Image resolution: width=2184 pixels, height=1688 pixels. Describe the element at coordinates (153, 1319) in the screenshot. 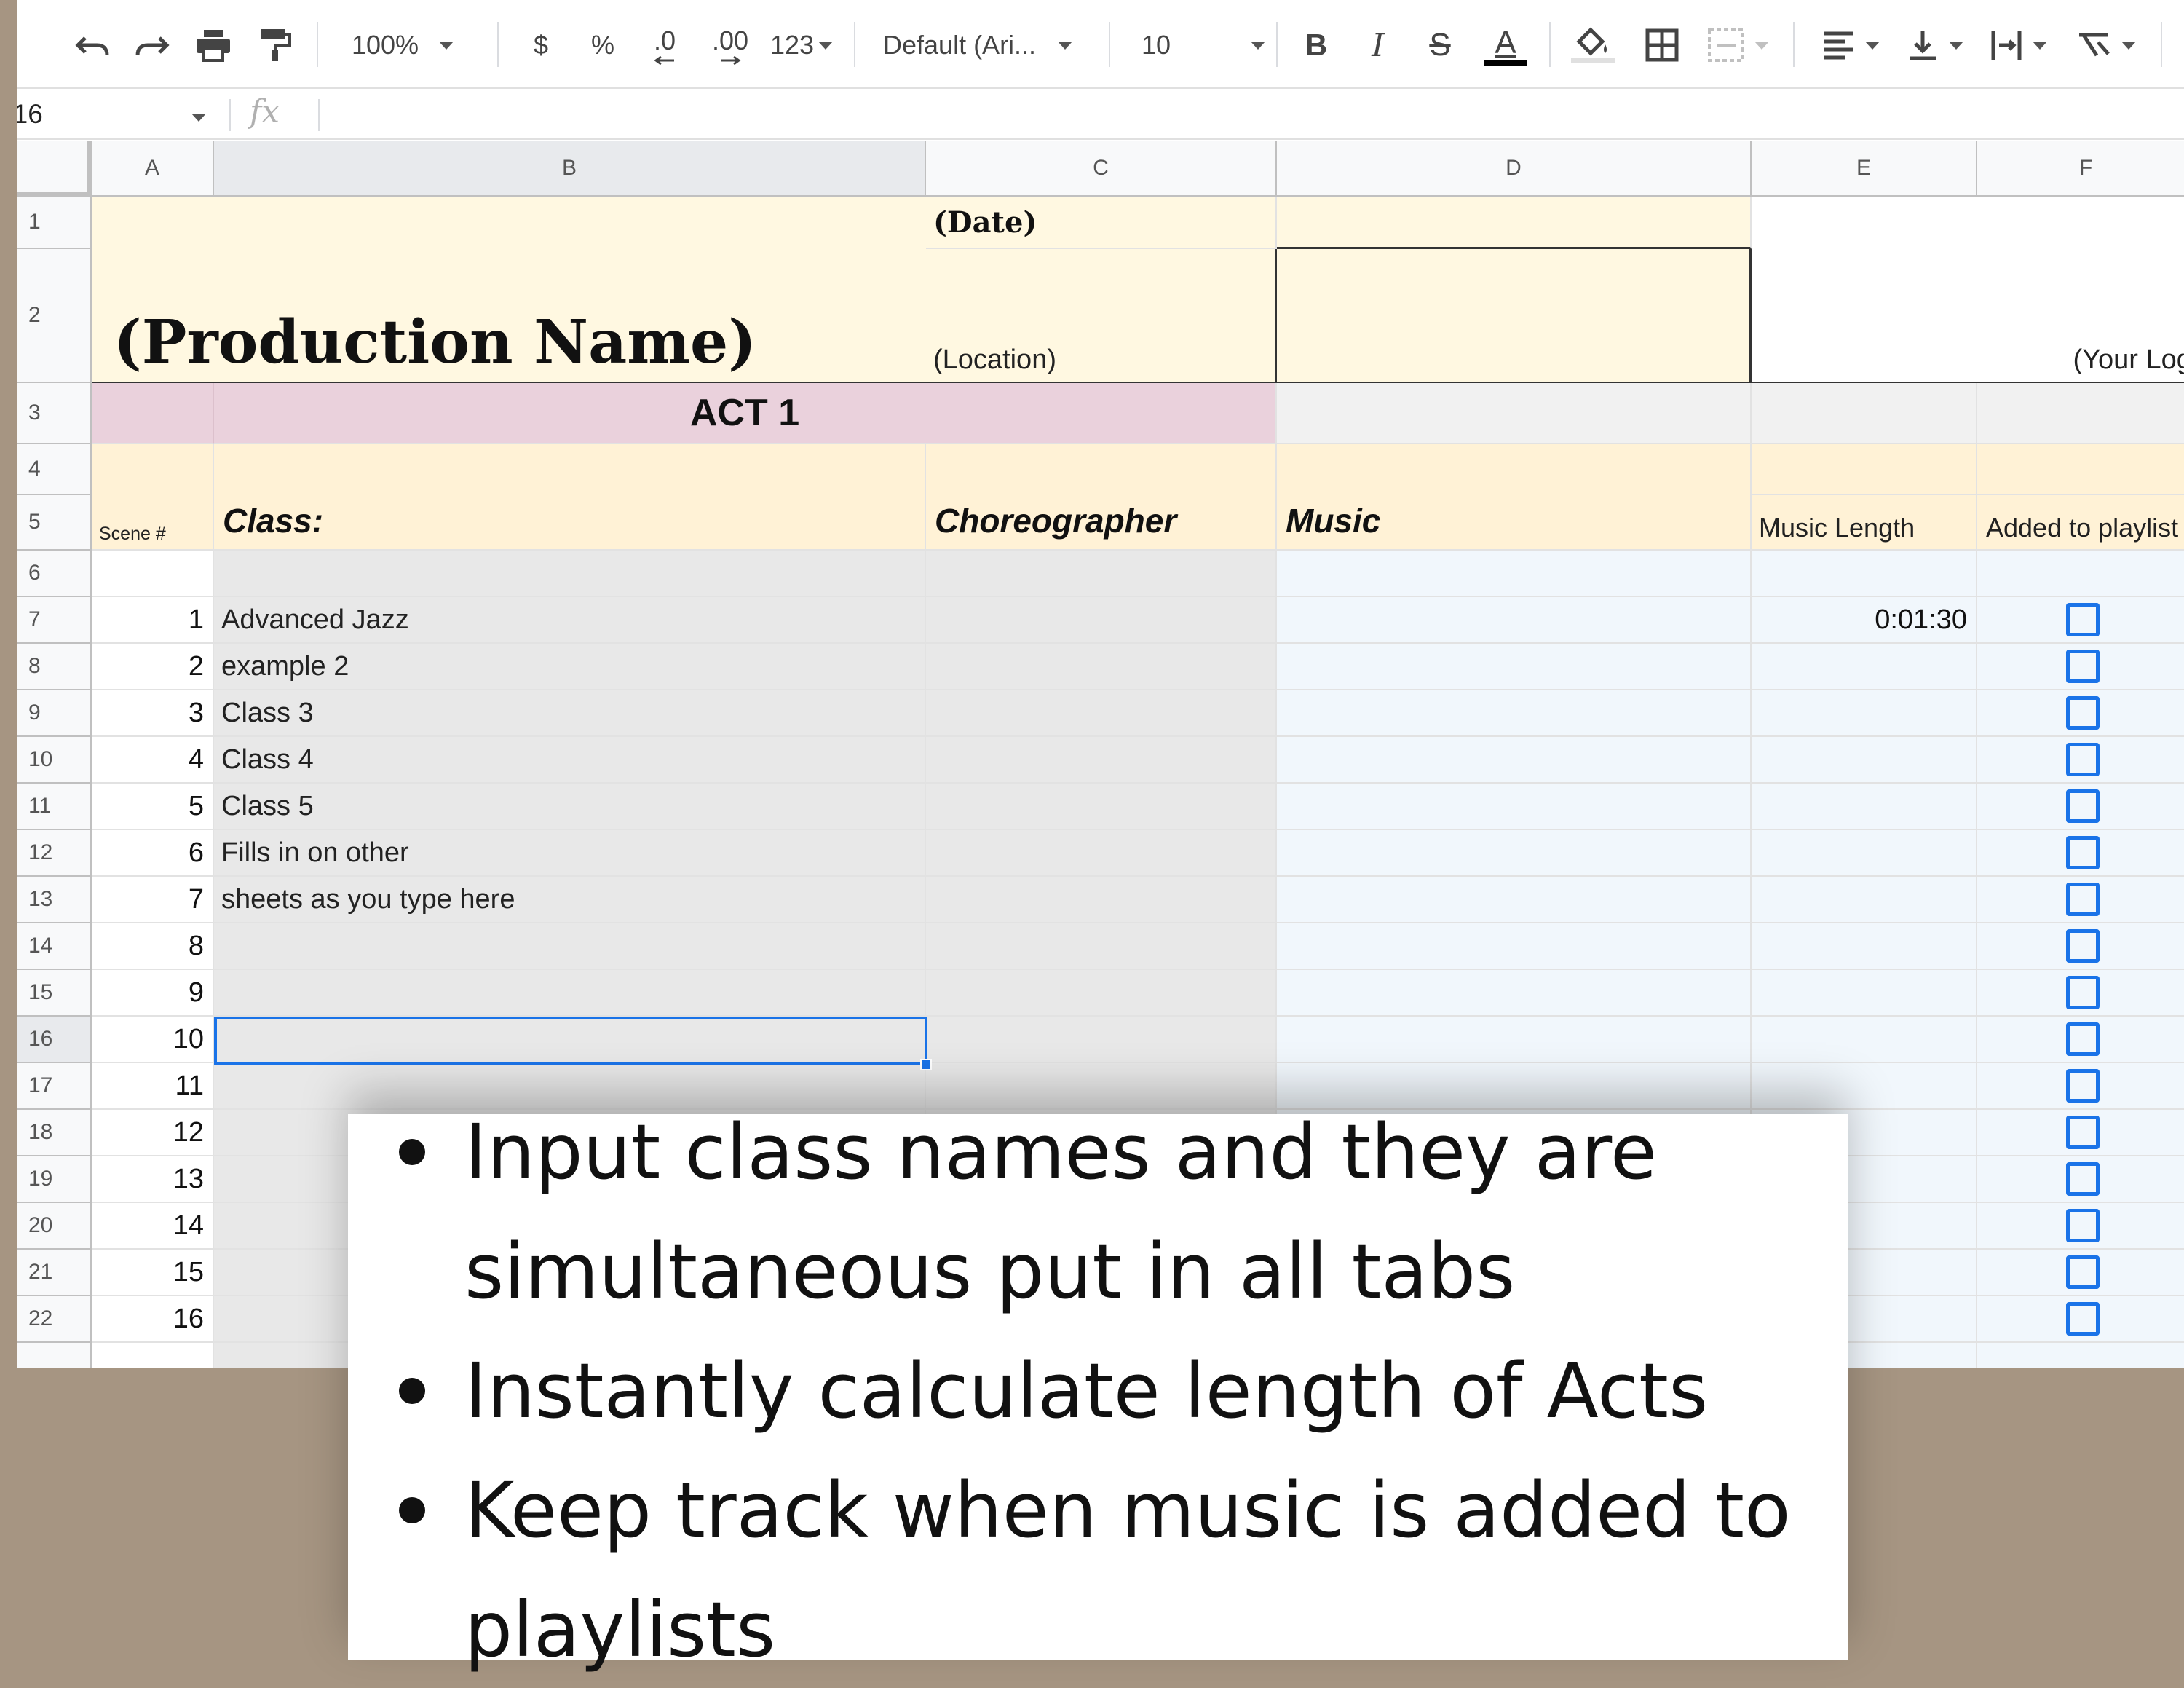

I see `scene-number-cell: 16` at that location.